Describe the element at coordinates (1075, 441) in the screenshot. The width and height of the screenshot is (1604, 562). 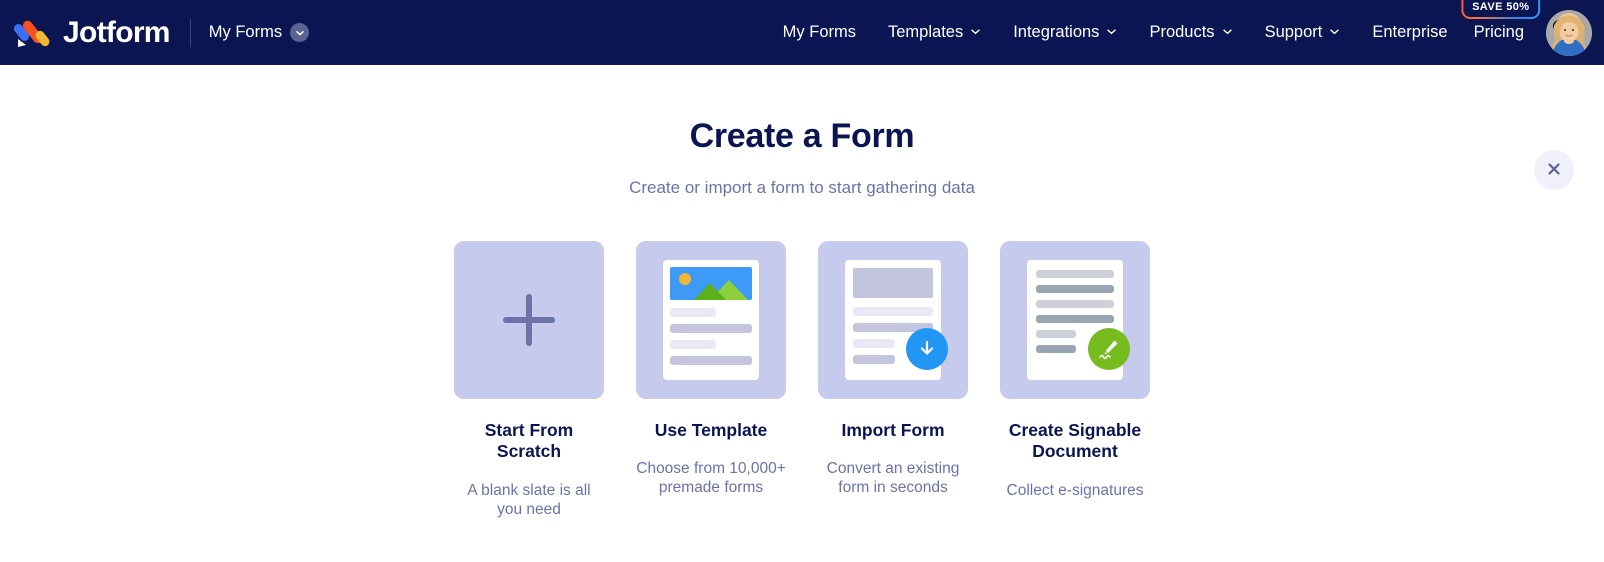
I see `option-card-title: Create Signable Document` at that location.